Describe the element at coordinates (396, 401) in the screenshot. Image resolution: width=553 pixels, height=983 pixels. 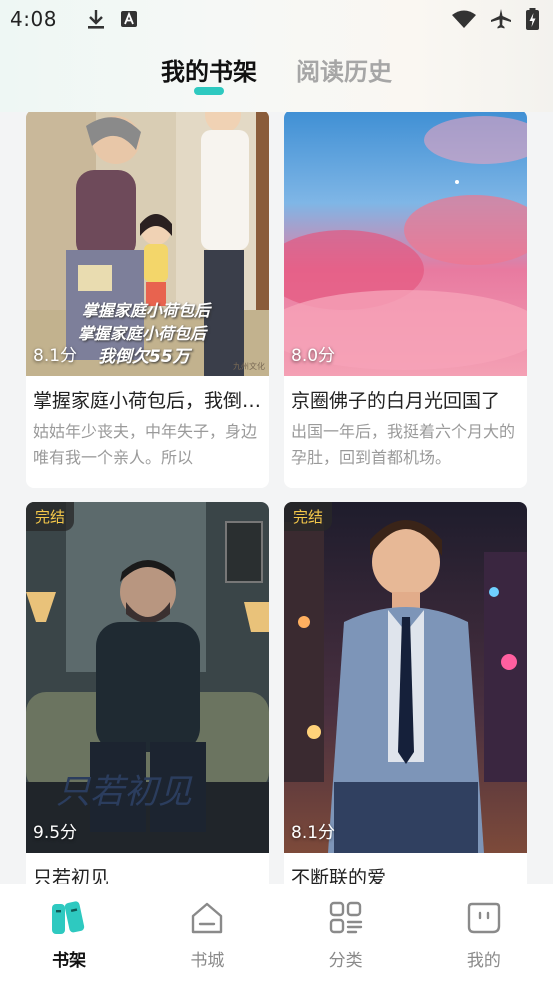
I see `book-title: 京圈佛子的白月光回国了` at that location.